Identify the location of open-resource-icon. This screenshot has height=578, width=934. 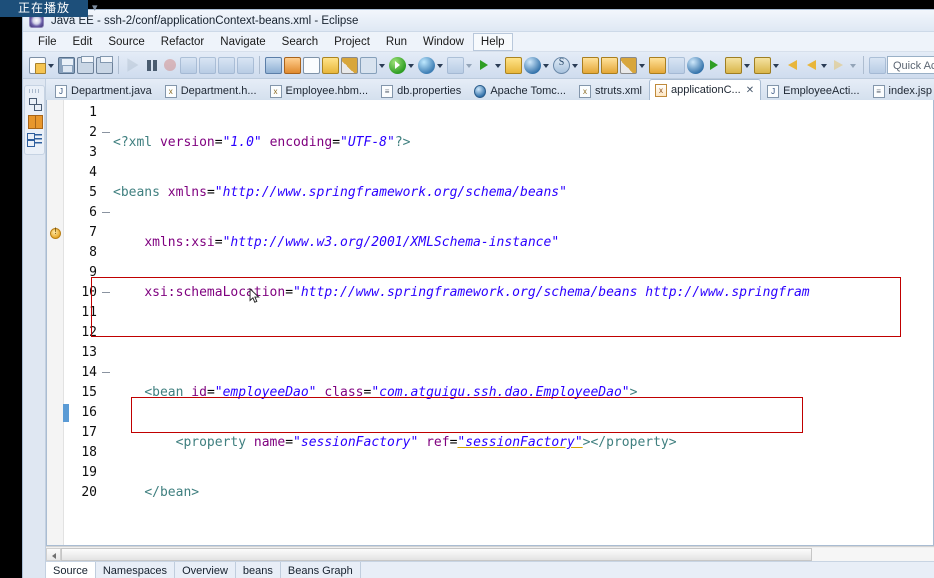
(590, 65).